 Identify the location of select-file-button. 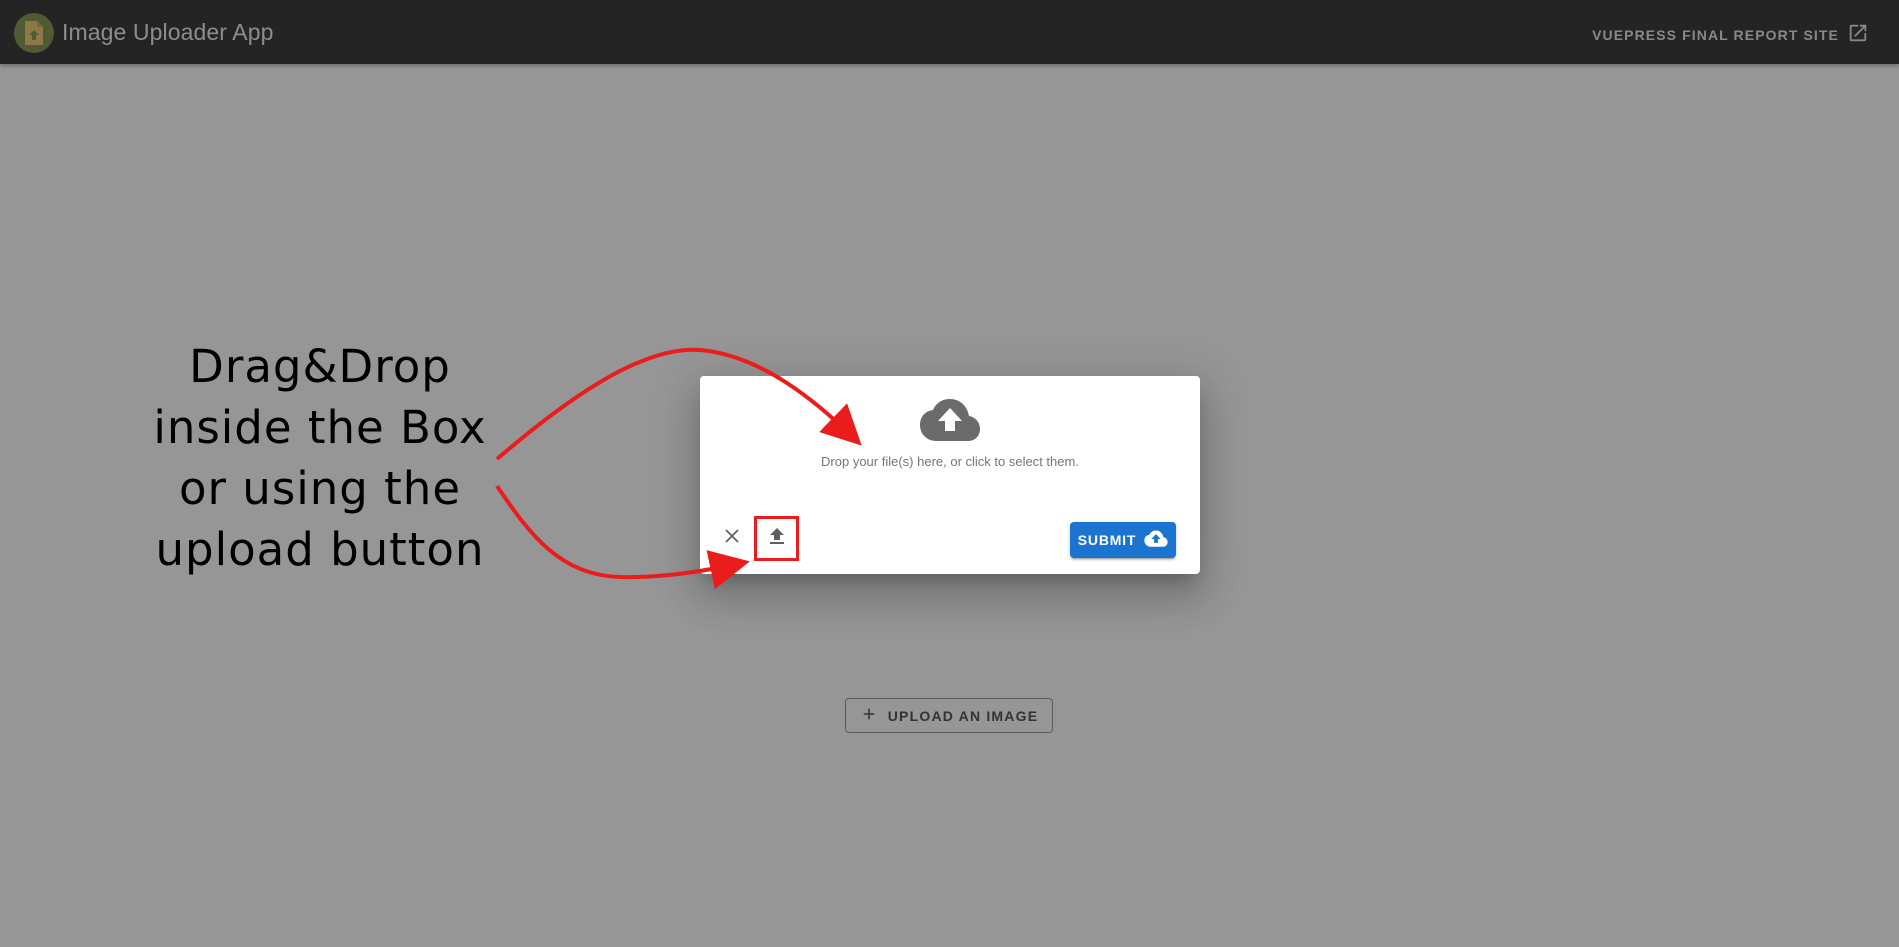
(776, 538).